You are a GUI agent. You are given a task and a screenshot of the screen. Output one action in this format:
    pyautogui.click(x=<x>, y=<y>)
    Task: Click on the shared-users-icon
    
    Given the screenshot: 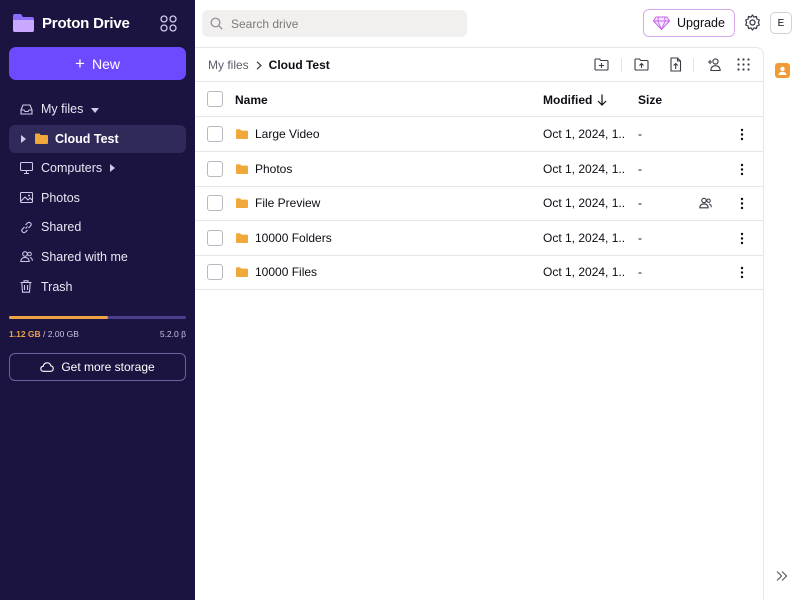 What is the action you would take?
    pyautogui.click(x=705, y=203)
    